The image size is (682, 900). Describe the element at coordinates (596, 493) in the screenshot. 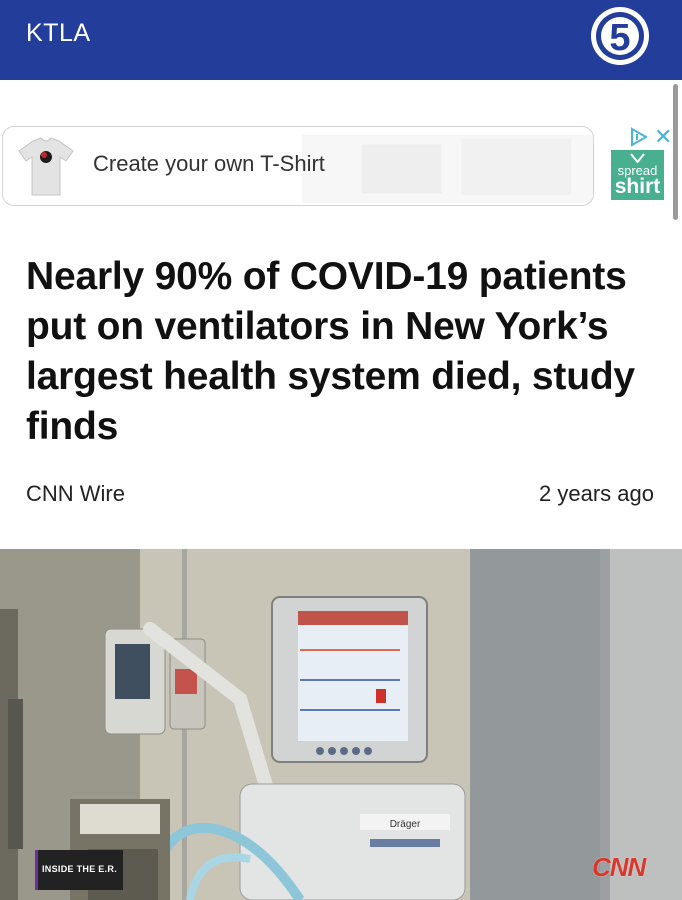

I see `article-age: 2 years ago` at that location.